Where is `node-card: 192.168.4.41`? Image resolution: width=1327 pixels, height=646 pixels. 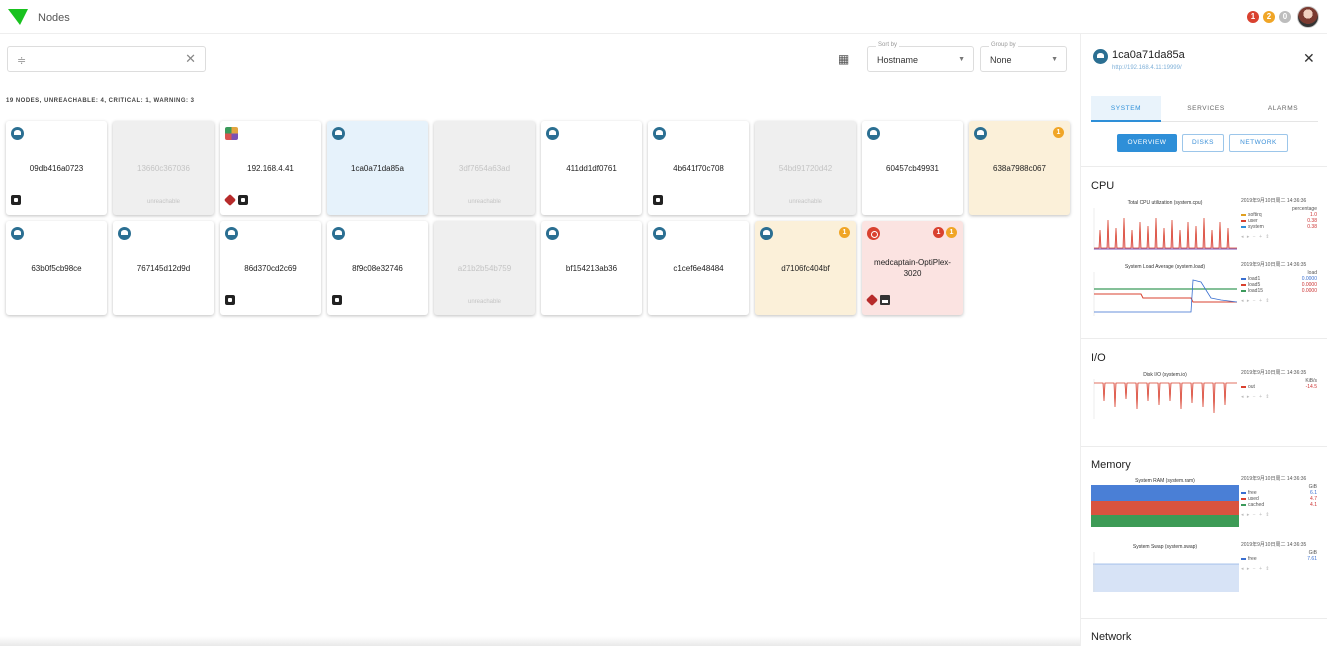 node-card: 192.168.4.41 is located at coordinates (270, 168).